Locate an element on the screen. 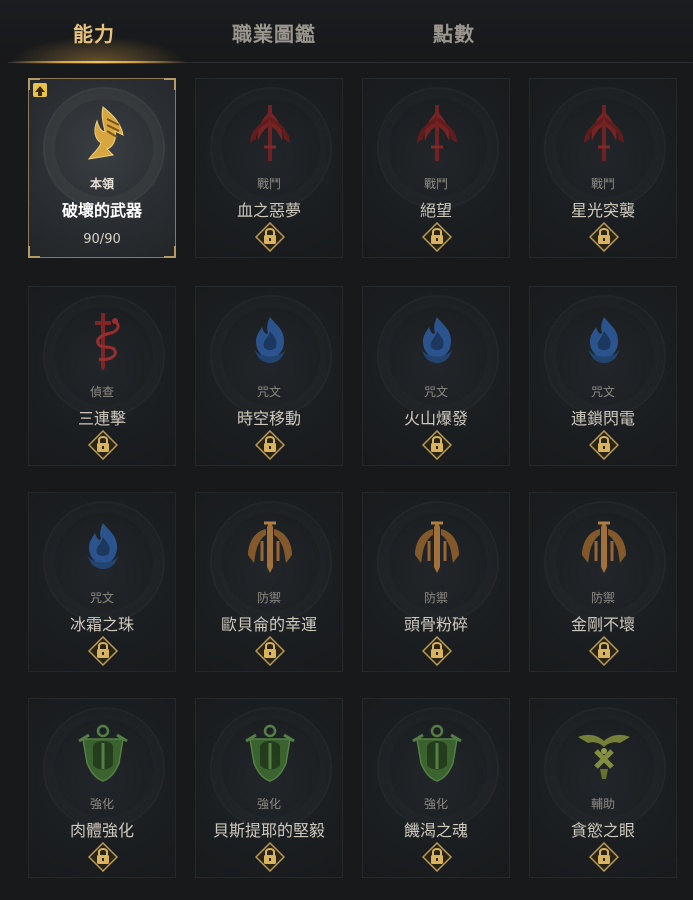 The image size is (693, 900). tab-bar: 能力 職業圖鑑 點數 is located at coordinates (346, 32).